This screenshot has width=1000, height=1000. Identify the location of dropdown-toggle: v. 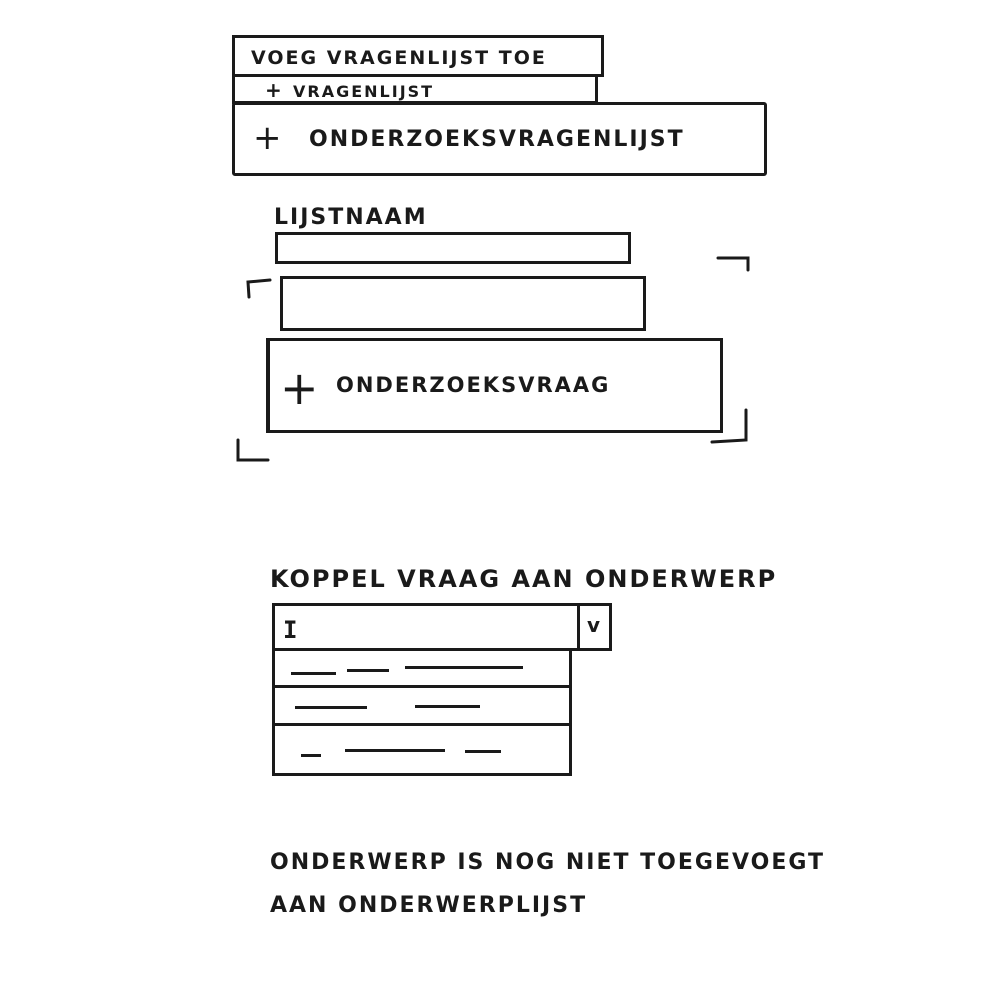
(594, 627).